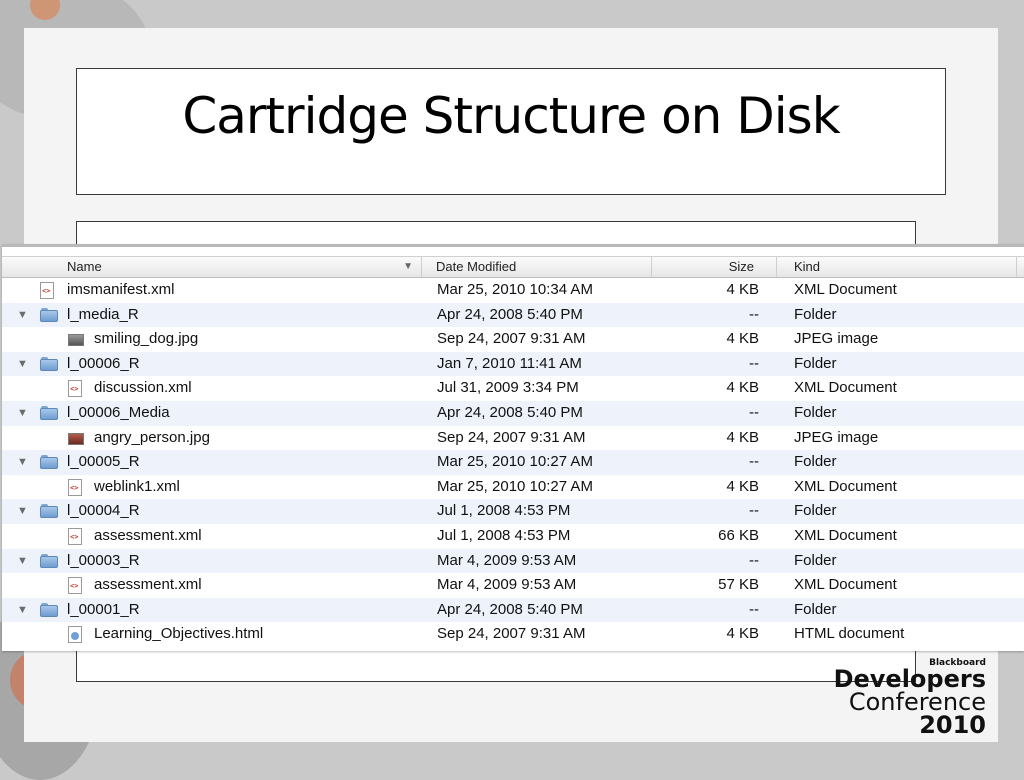 The height and width of the screenshot is (780, 1024). Describe the element at coordinates (148, 585) in the screenshot. I see `file-name: assessment.xml` at that location.